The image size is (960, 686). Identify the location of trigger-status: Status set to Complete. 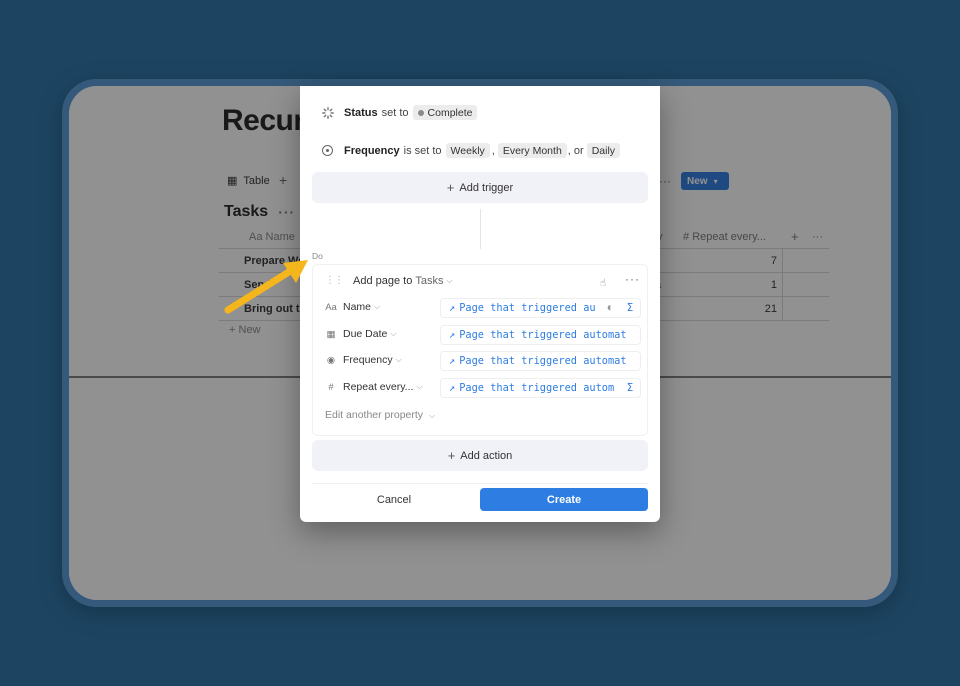
(400, 112).